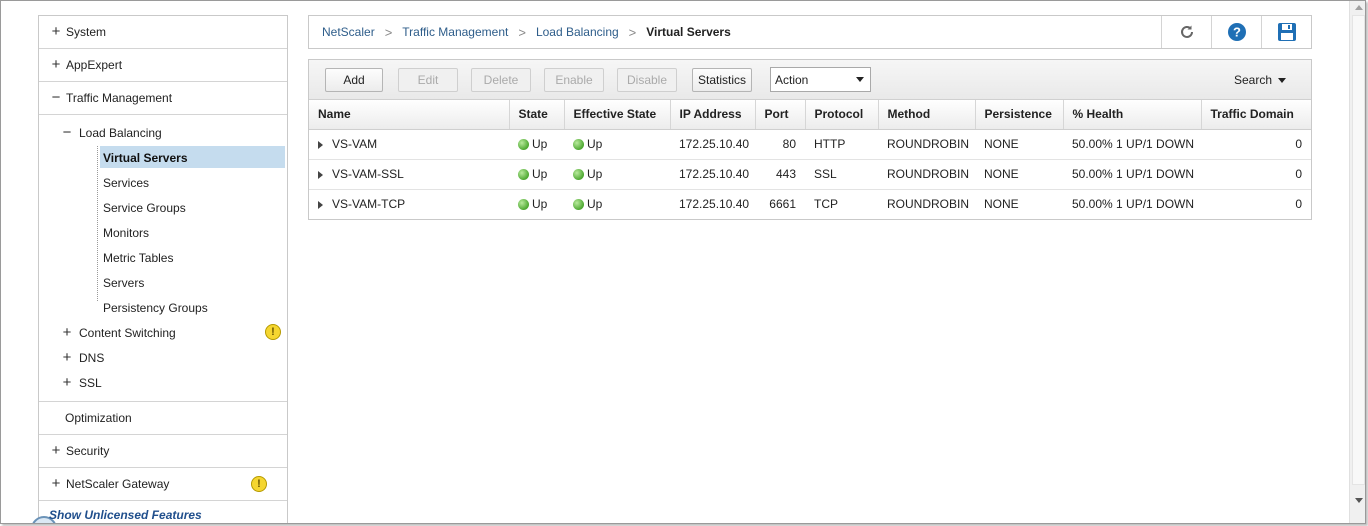 The image size is (1368, 526). Describe the element at coordinates (501, 80) in the screenshot. I see `delete-button: Delete` at that location.